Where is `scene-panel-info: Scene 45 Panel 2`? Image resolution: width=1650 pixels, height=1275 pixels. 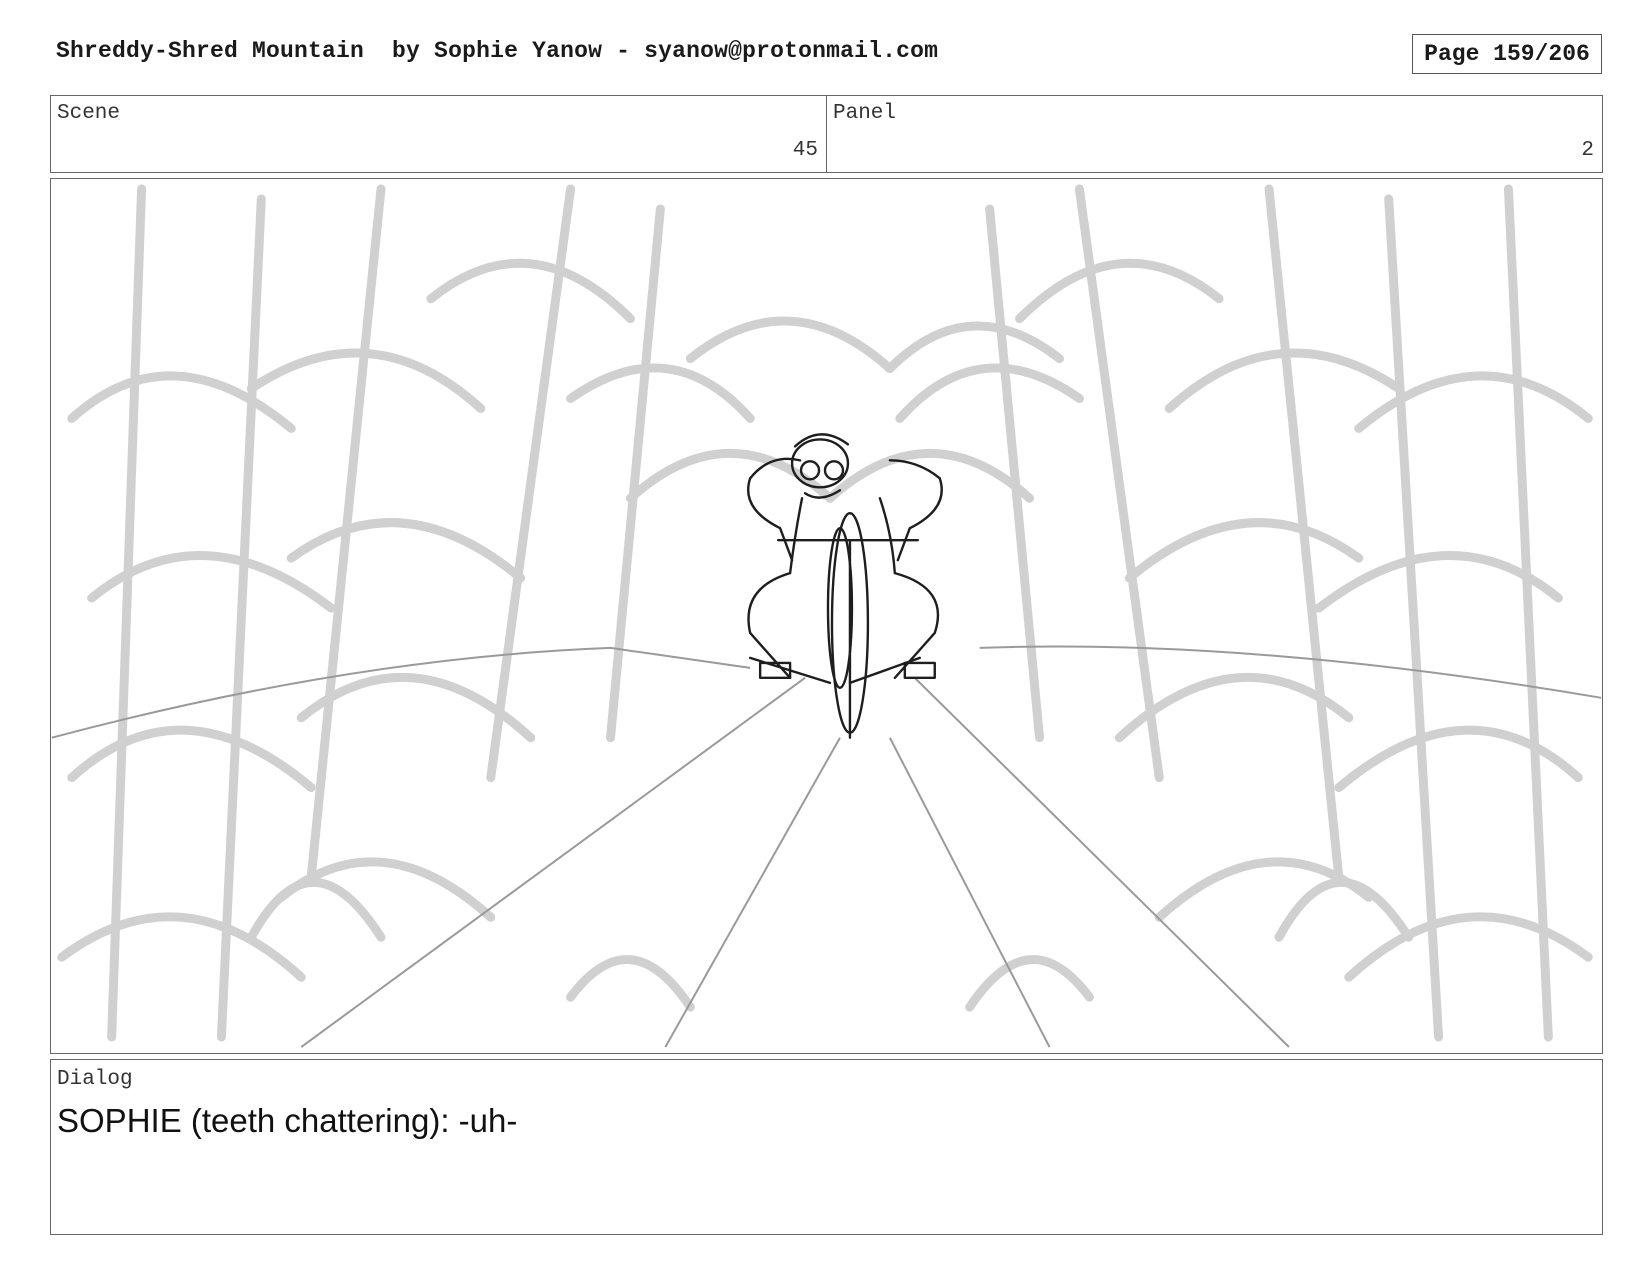 scene-panel-info: Scene 45 Panel 2 is located at coordinates (826, 134).